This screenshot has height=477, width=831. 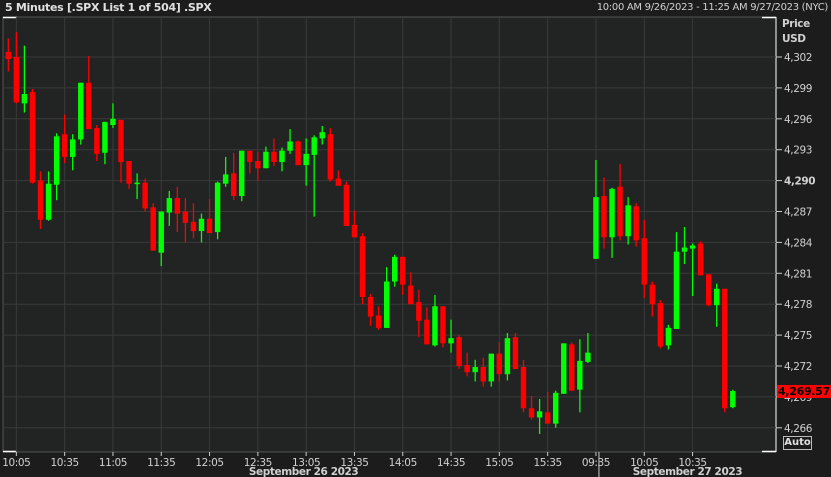 What do you see at coordinates (797, 443) in the screenshot?
I see `auto-scale-button: Auto` at bounding box center [797, 443].